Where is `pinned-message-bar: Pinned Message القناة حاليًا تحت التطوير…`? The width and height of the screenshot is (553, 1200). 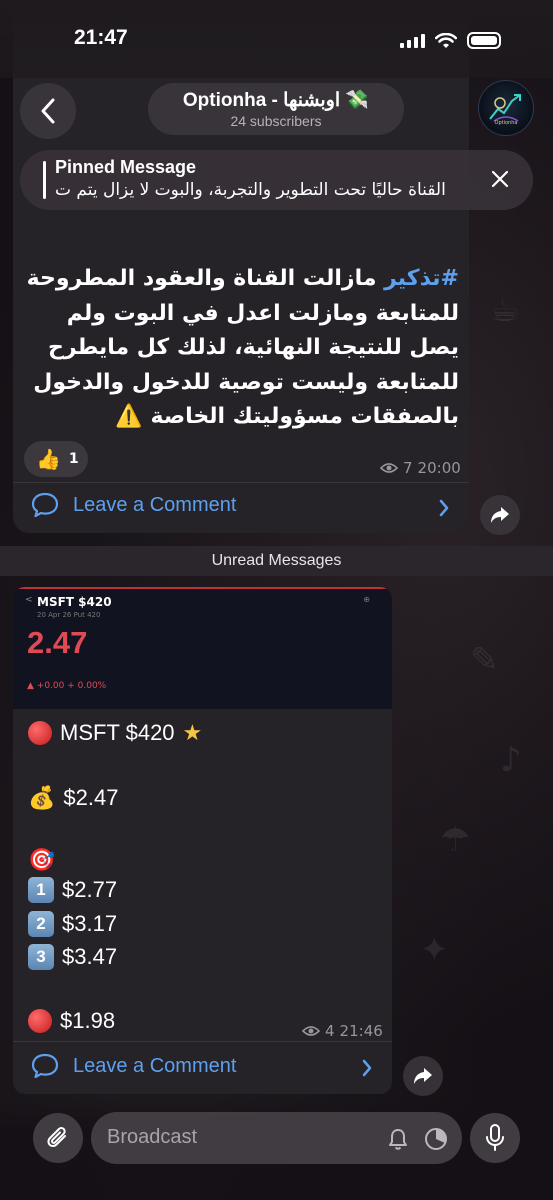
pinned-message-bar: Pinned Message القناة حاليًا تحت التطوير… is located at coordinates (276, 180).